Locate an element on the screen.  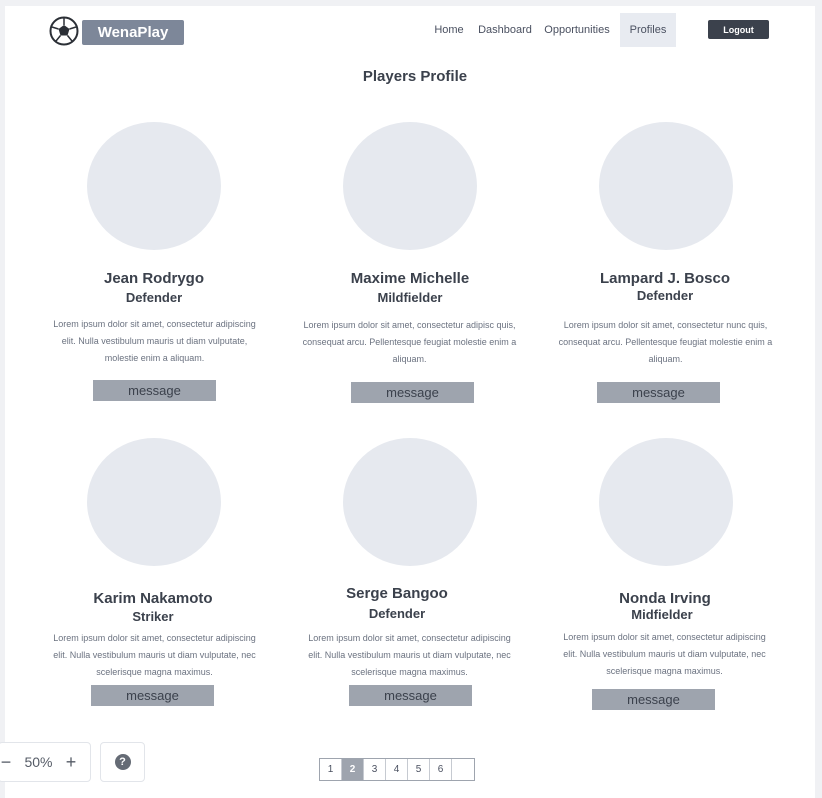
nav-dashboard: Dashboard is located at coordinates (505, 30).